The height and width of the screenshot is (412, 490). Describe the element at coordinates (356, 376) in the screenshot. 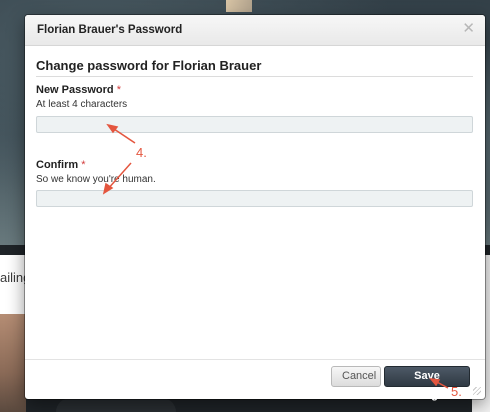

I see `cancel-button: Cancel` at that location.